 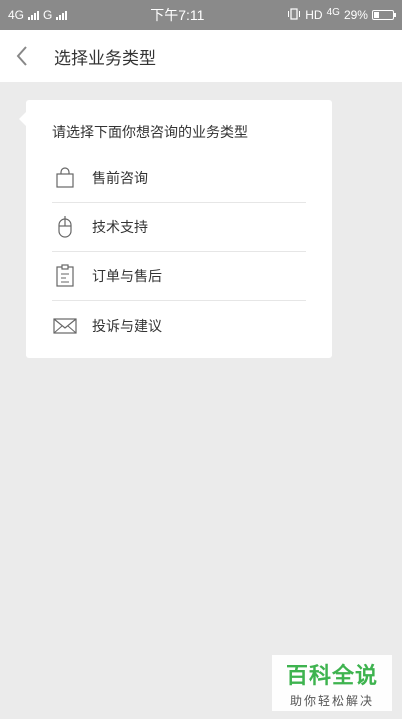 I want to click on watermark-brand: 百科全说, so click(x=331, y=676).